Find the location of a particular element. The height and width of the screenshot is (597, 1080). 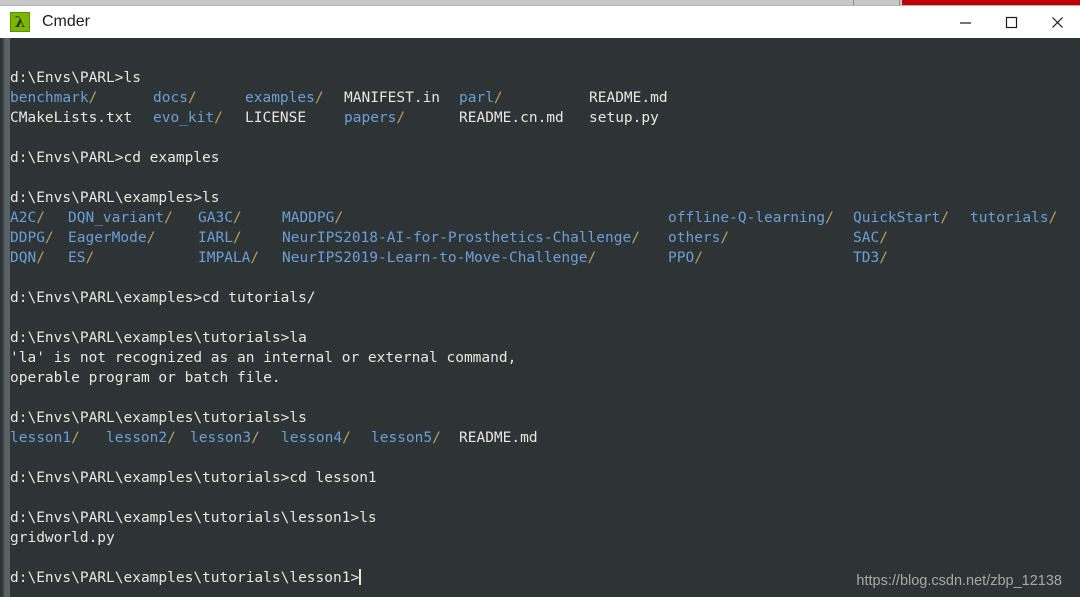

directory-entry: lesson1/ is located at coordinates (45, 438).